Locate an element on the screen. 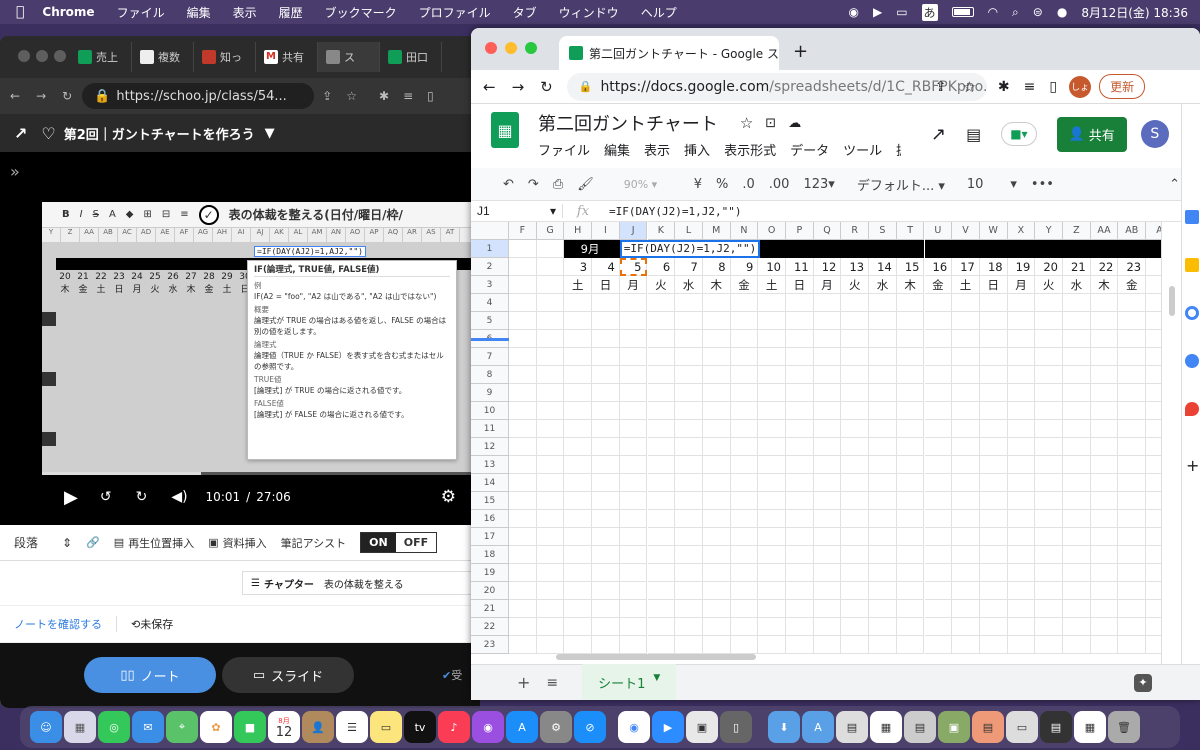 The height and width of the screenshot is (750, 1200). column-header: V is located at coordinates (966, 231).